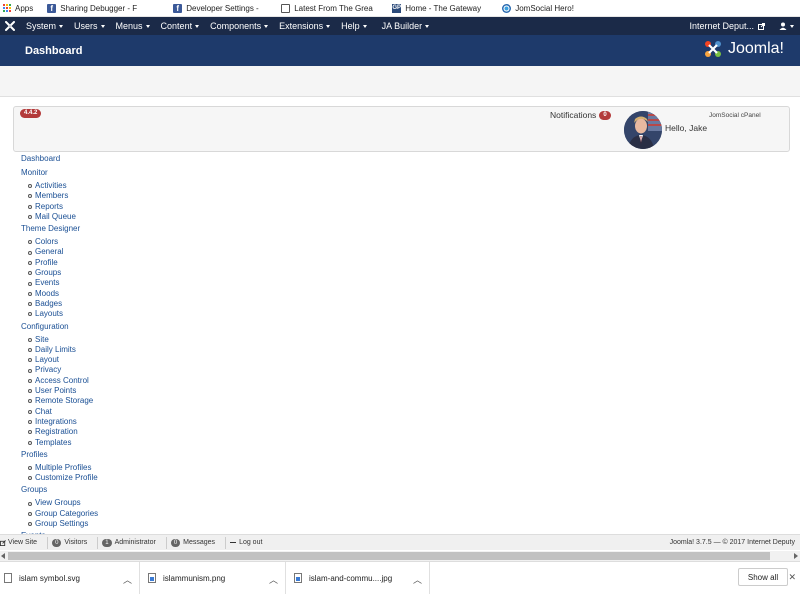 This screenshot has width=800, height=594. Describe the element at coordinates (605, 115) in the screenshot. I see `notifications-count-badge: 0` at that location.